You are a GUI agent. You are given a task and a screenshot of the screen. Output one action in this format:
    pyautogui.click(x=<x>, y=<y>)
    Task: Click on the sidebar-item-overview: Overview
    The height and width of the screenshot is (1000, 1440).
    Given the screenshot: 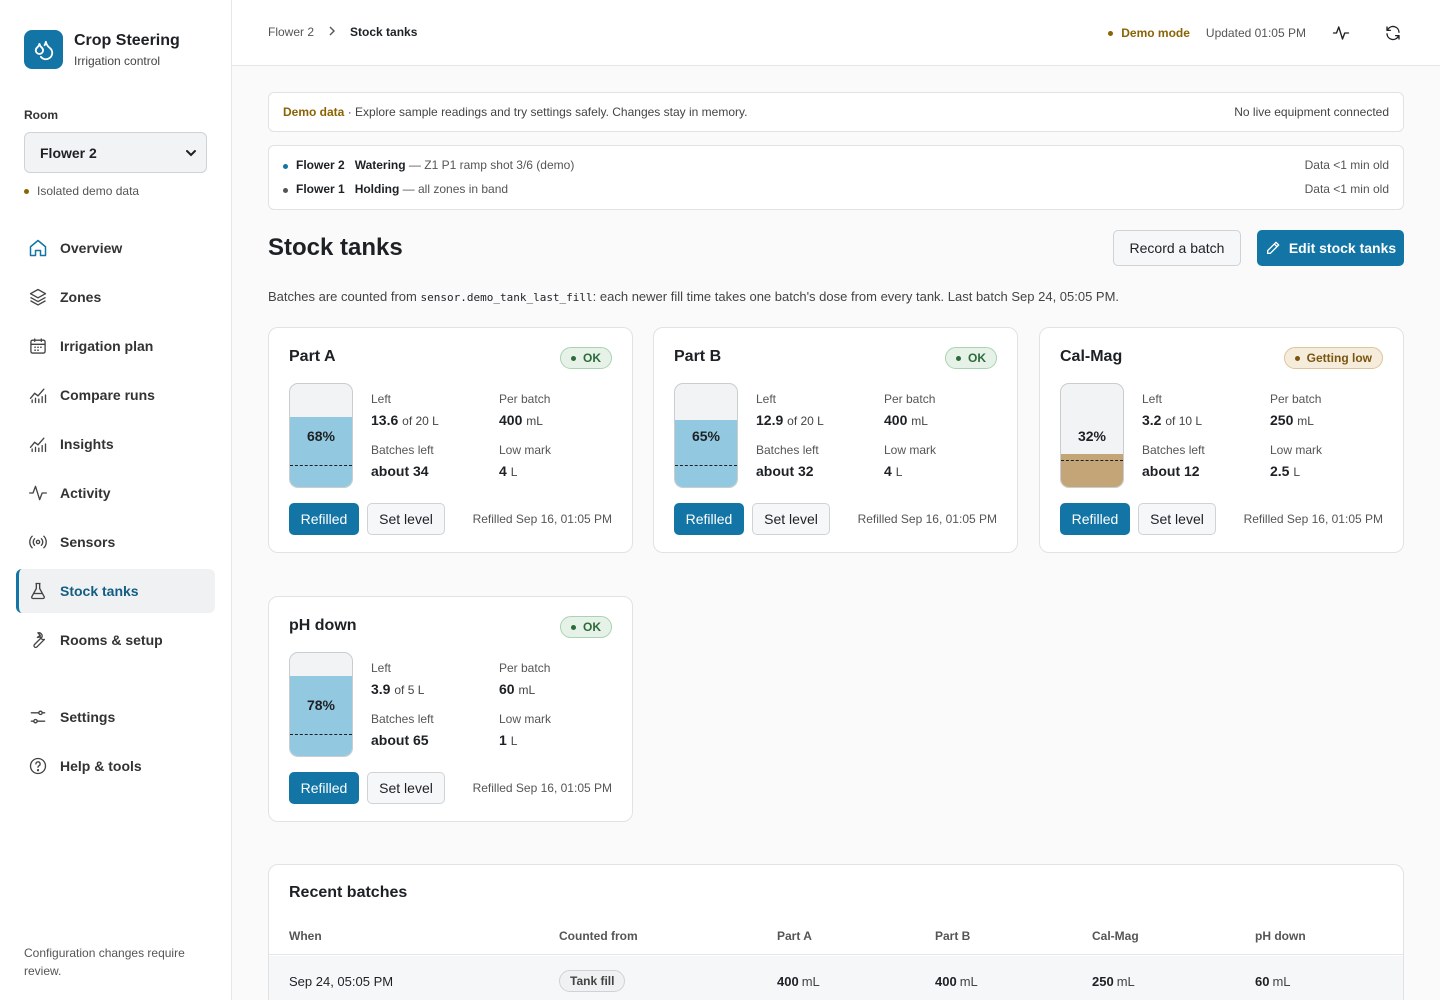 What is the action you would take?
    pyautogui.click(x=115, y=248)
    